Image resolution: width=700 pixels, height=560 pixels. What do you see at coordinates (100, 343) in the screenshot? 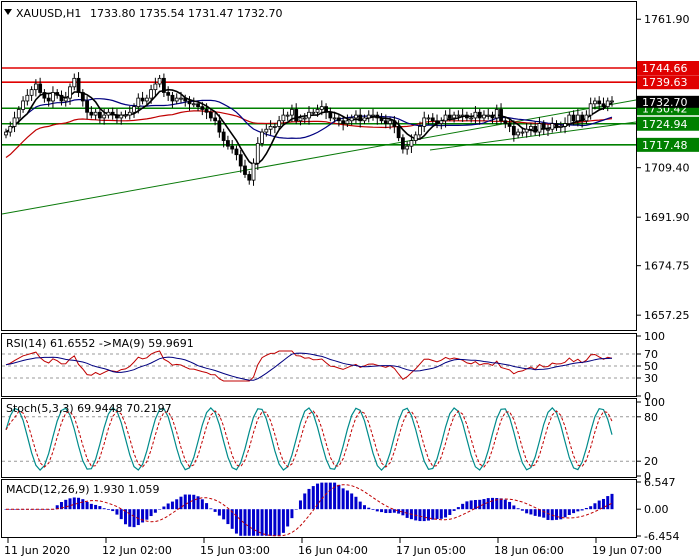
I see `rsi-title: RSI(14) 61.6552 ->MA(9) 59.9691` at bounding box center [100, 343].